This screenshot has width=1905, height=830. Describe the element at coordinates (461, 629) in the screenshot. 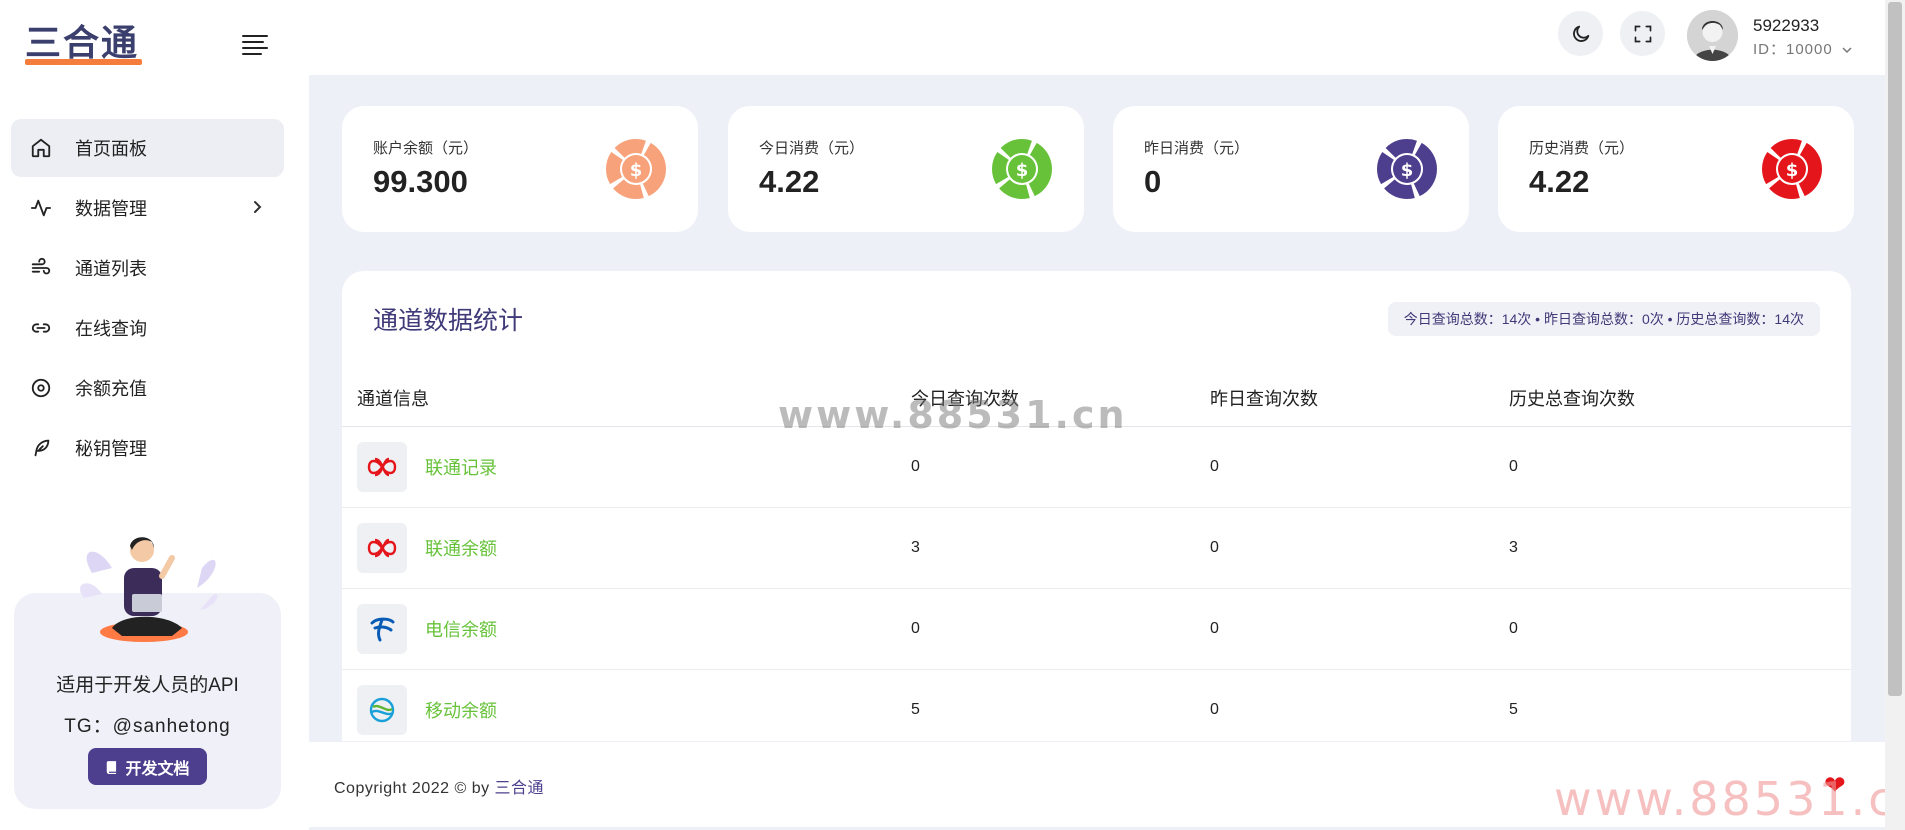

I see `channel-name-link: 电信余额` at that location.